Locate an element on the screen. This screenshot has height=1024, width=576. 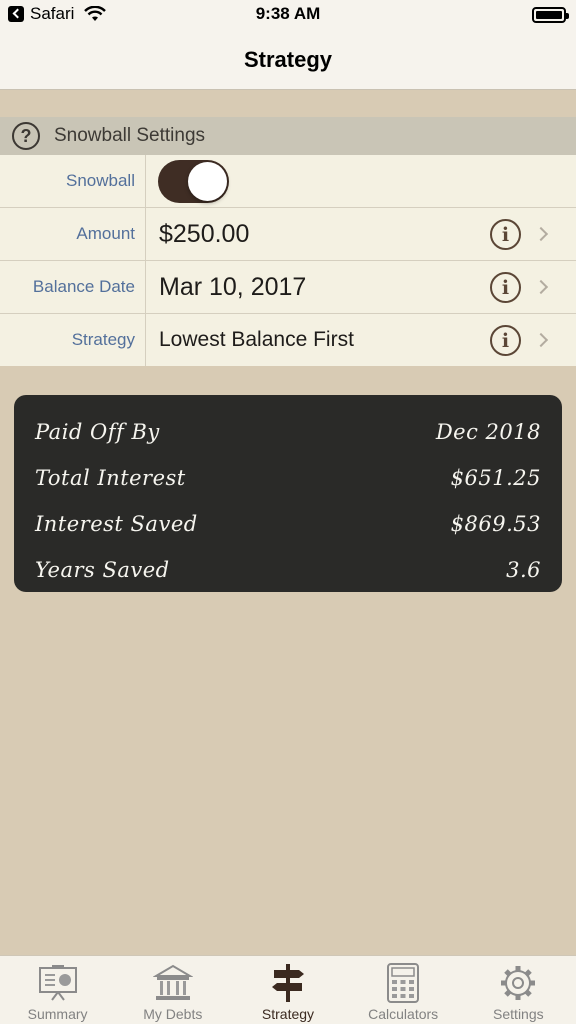
amount-row: Amount $250.00 i is located at coordinates (288, 234).